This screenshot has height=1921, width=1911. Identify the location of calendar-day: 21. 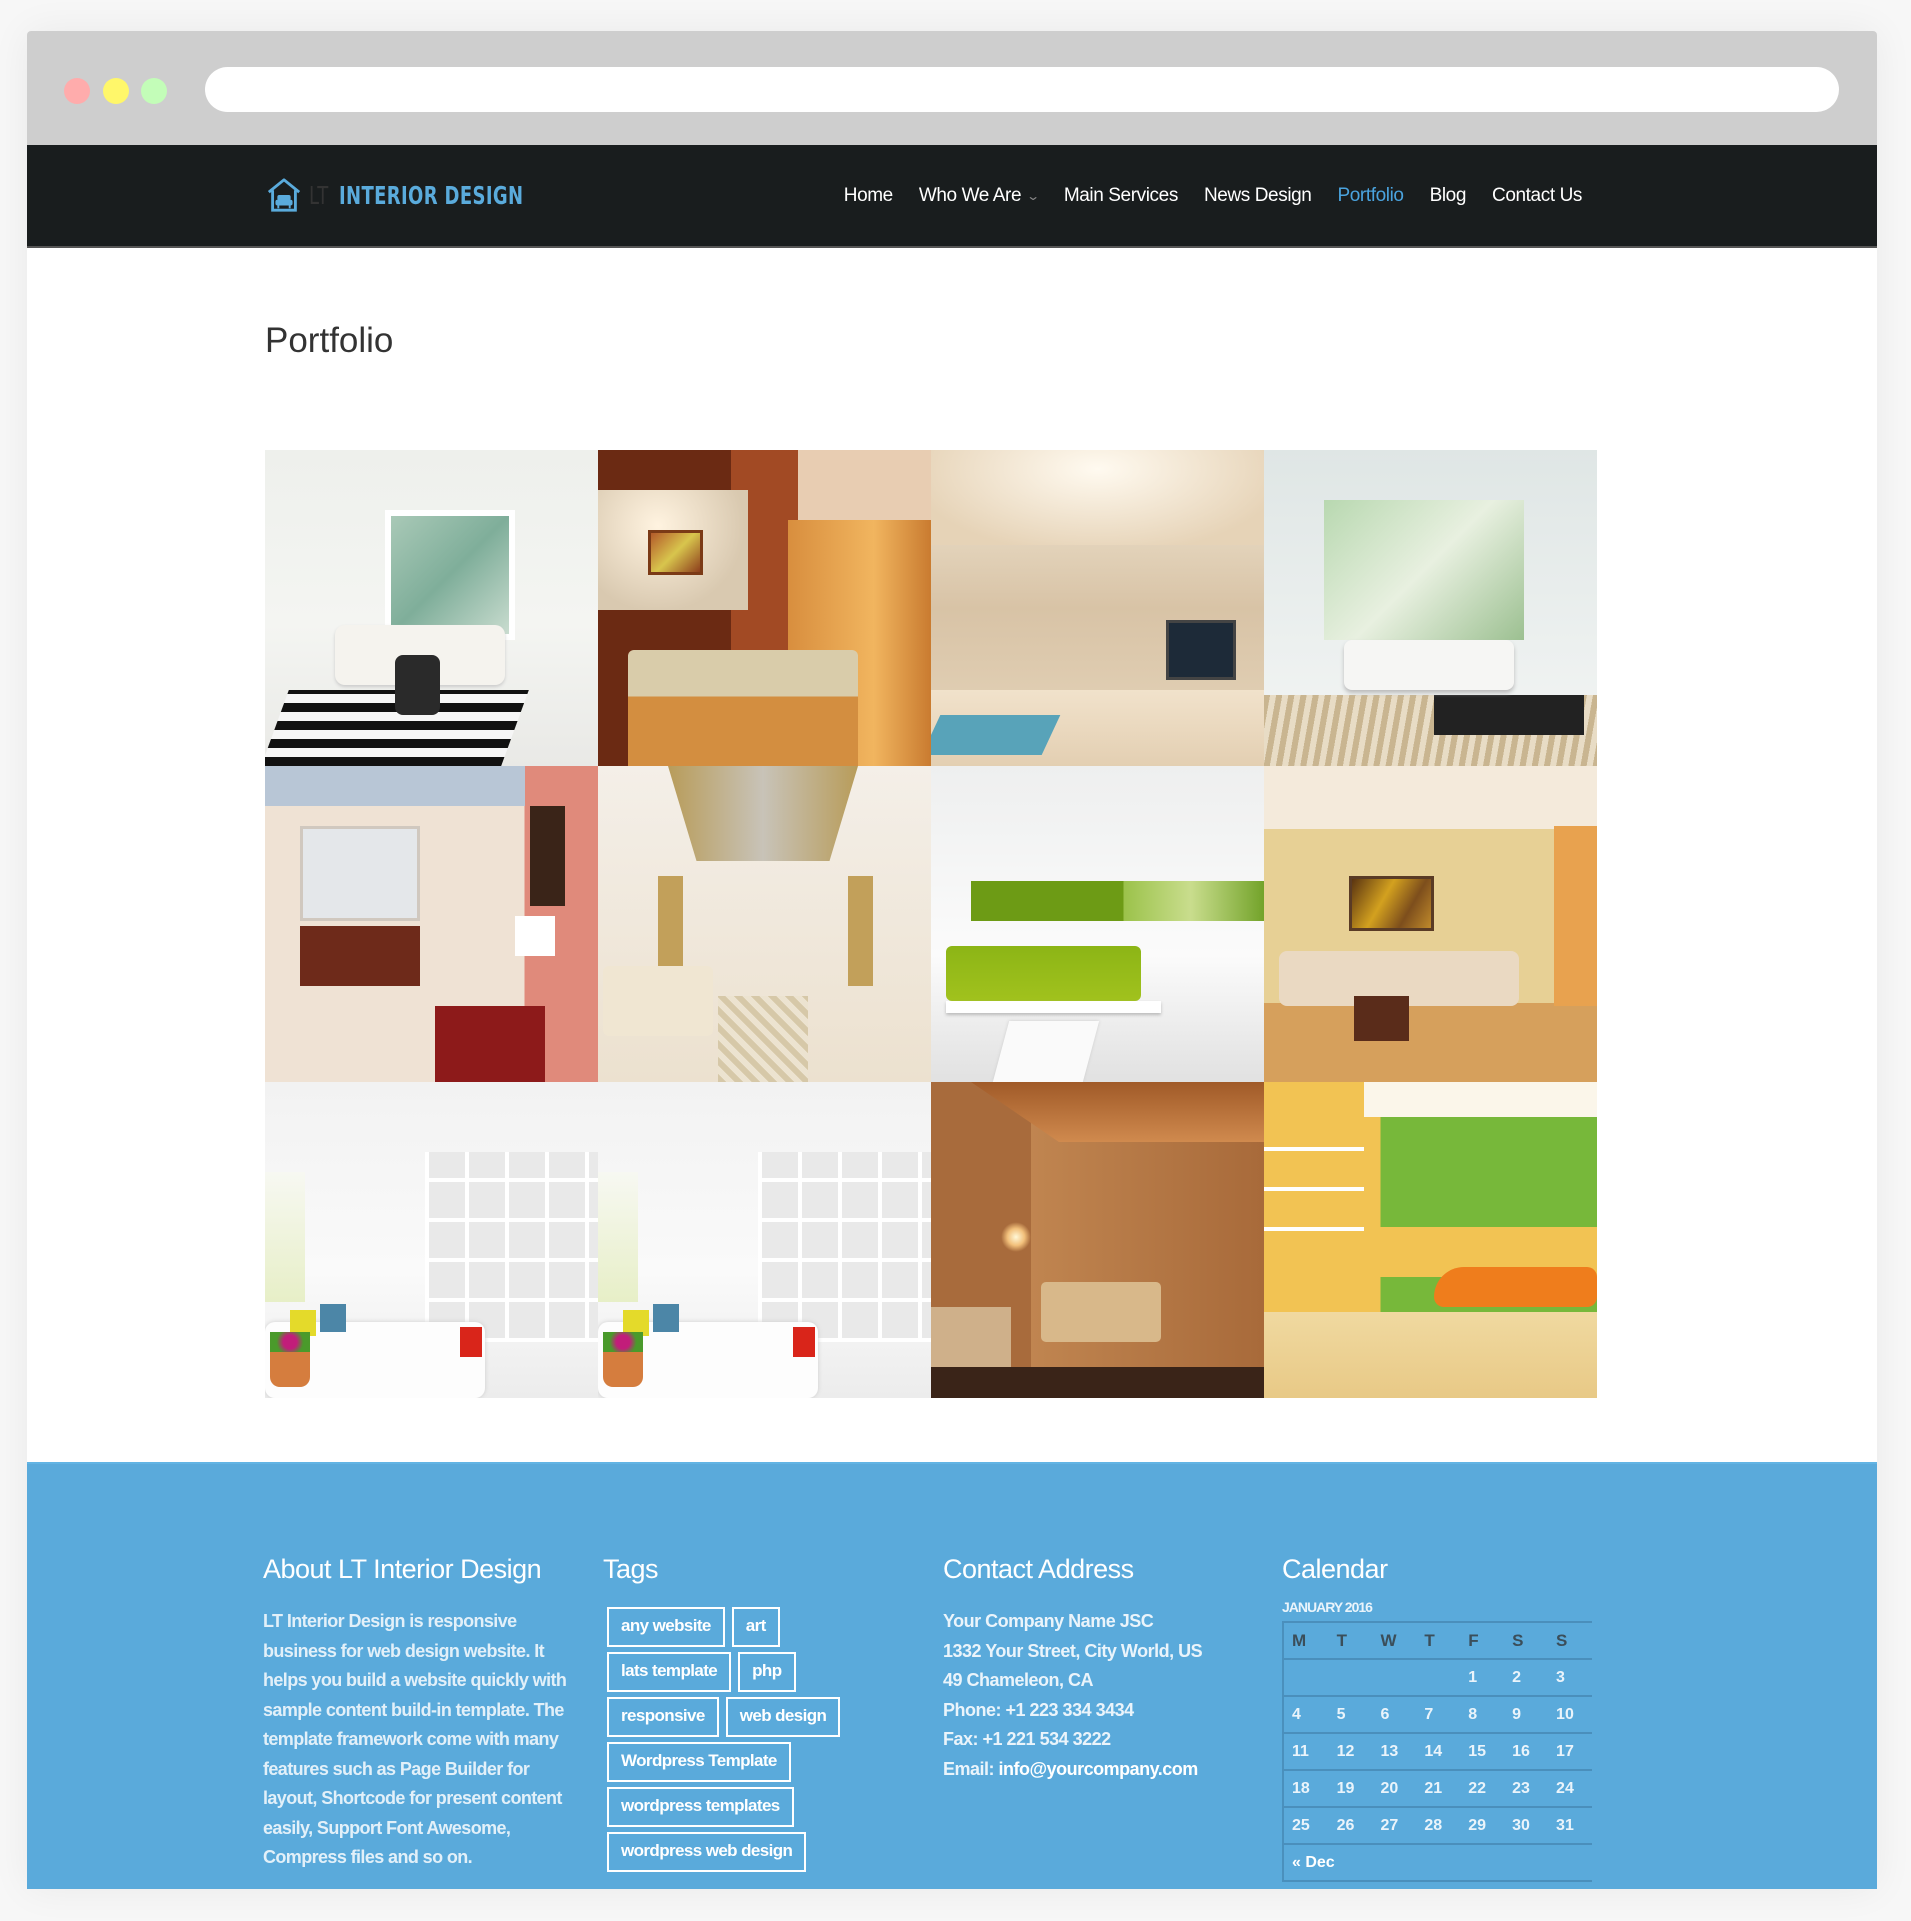
(1438, 1789).